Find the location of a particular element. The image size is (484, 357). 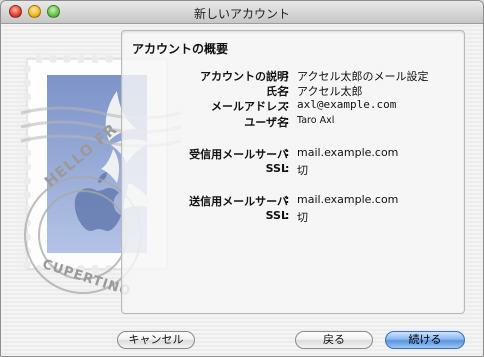

summary-row-incoming-server: 受信用メールサーバ : mail.example.com is located at coordinates (293, 153).